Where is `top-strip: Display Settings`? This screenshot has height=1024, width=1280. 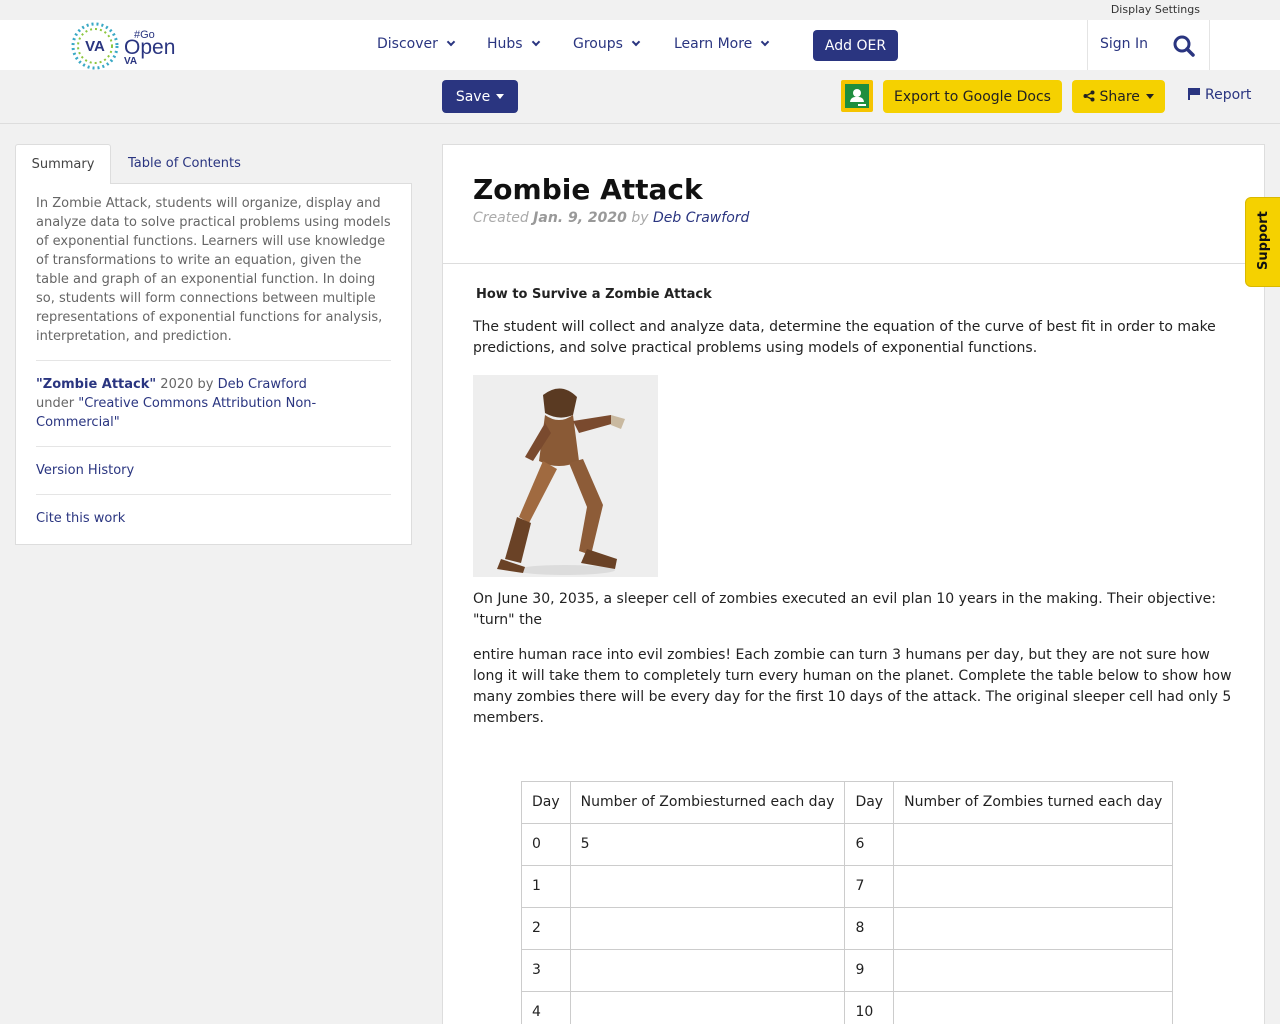 top-strip: Display Settings is located at coordinates (640, 10).